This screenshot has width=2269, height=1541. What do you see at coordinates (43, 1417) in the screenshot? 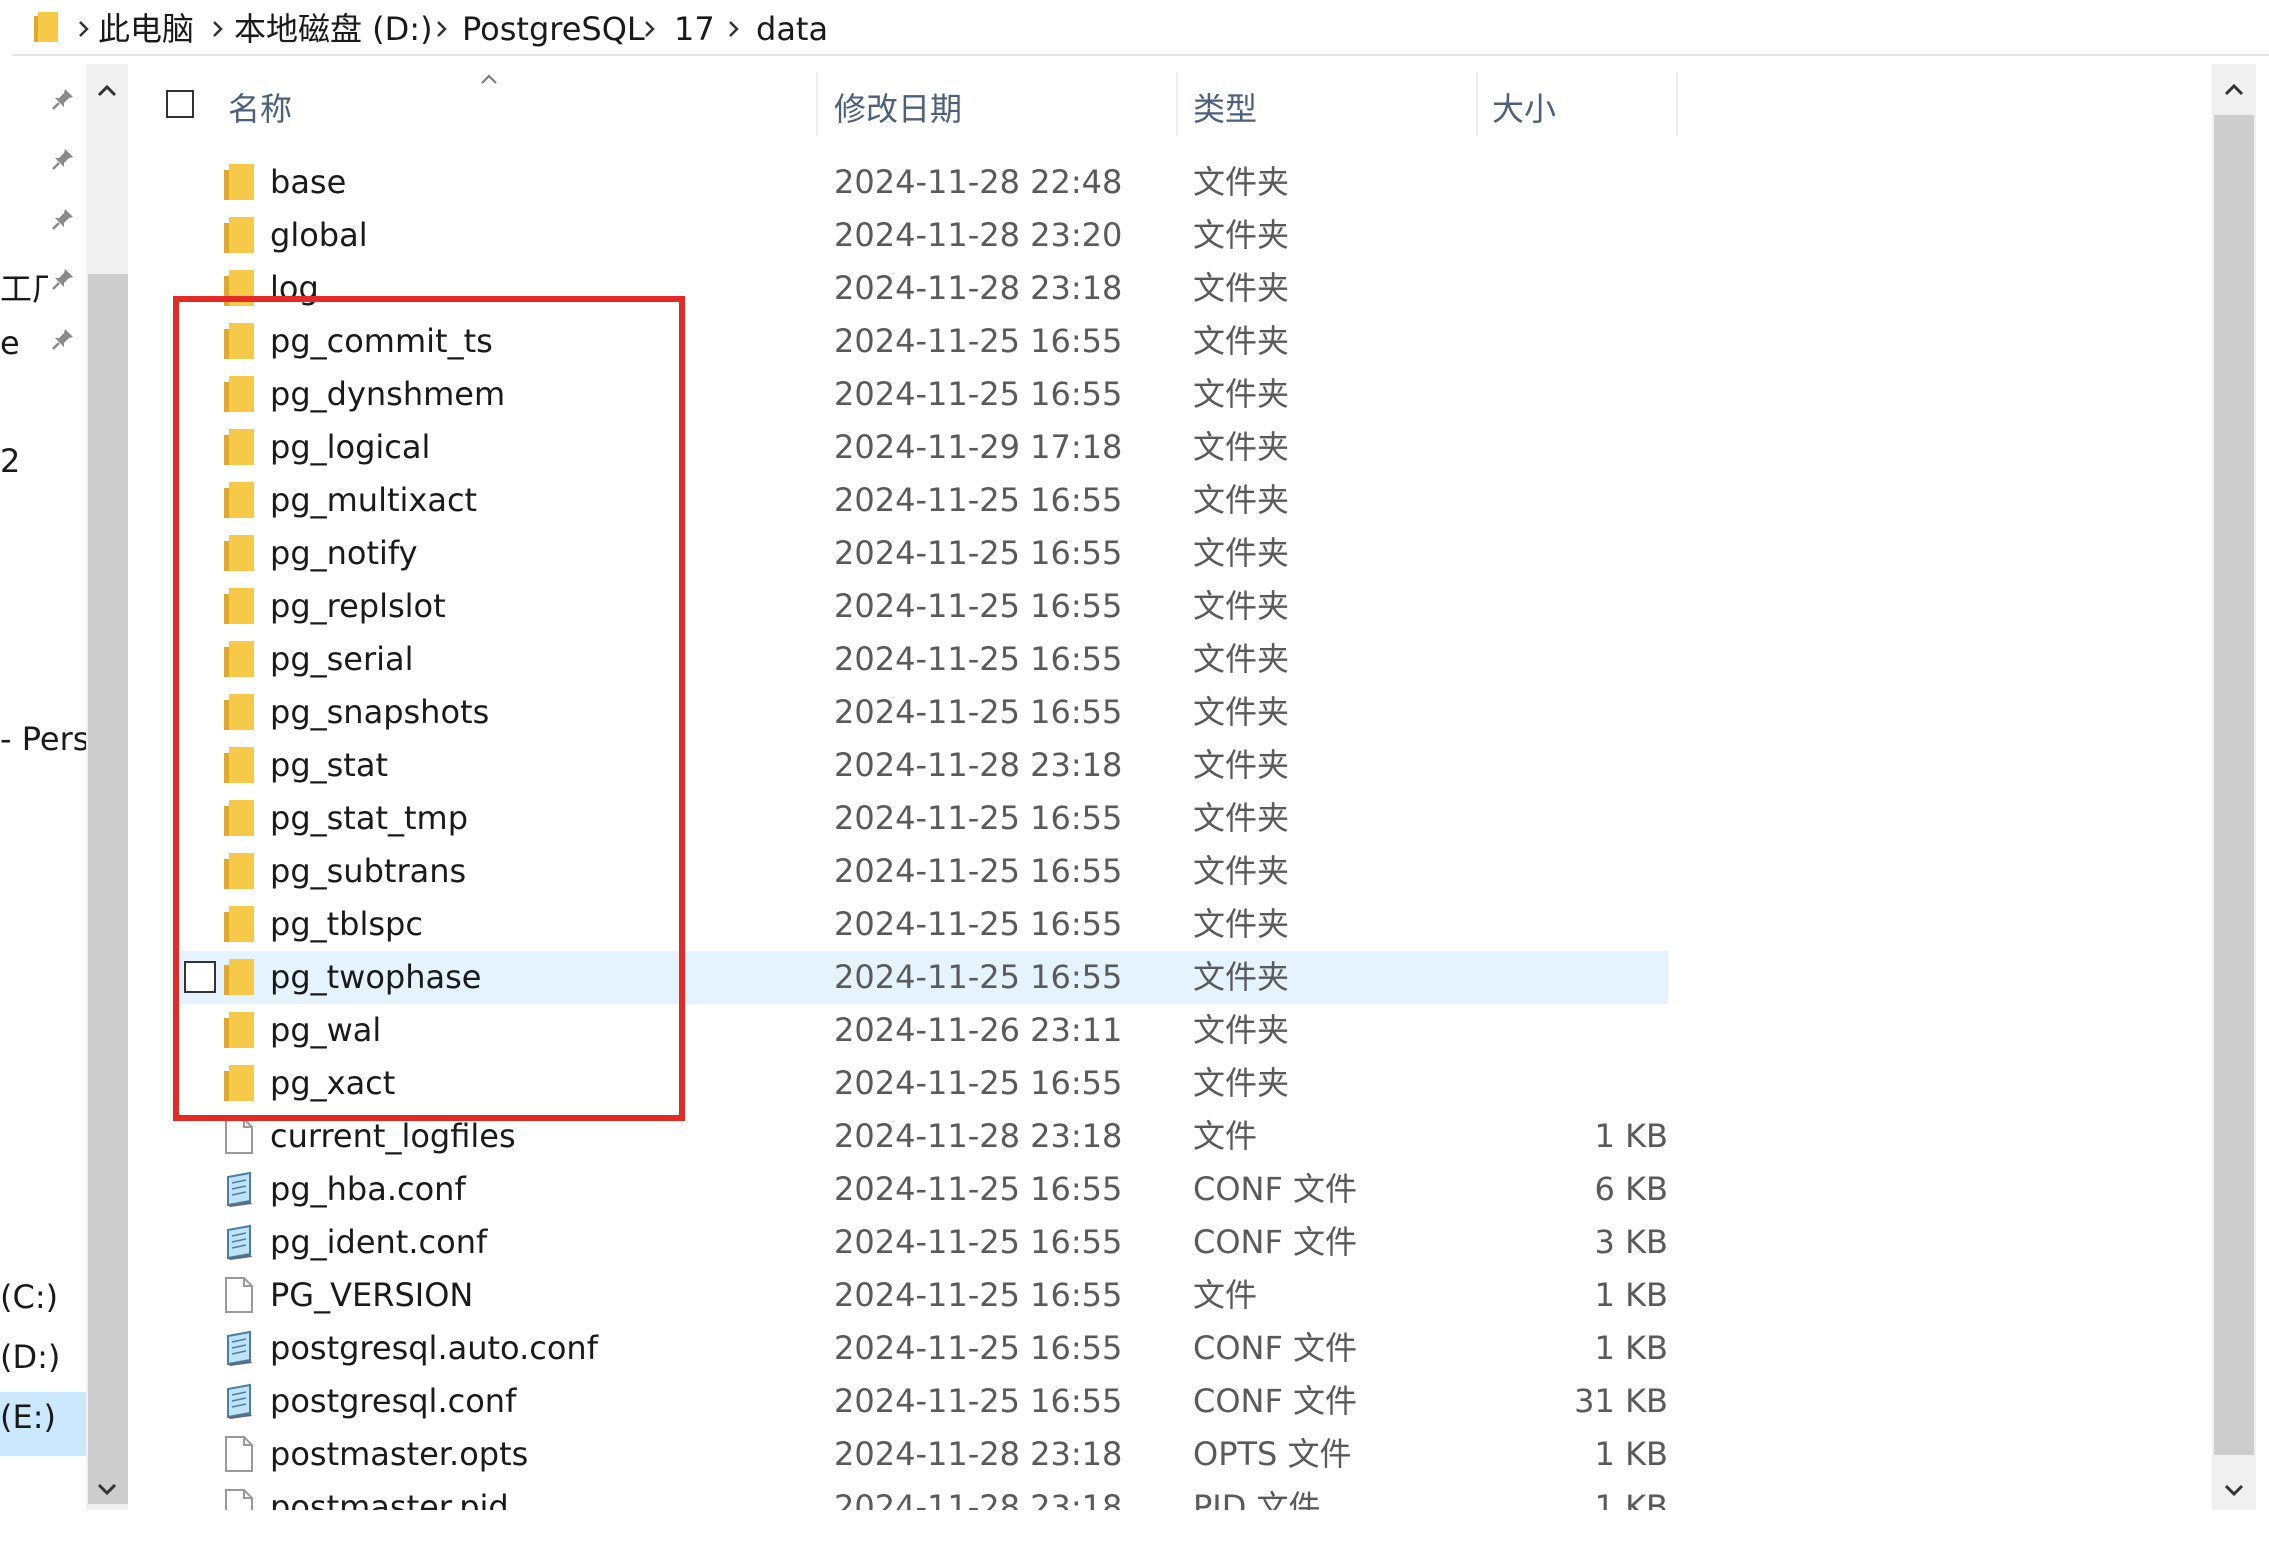
I see `nav-item-drive-e: (E:)` at bounding box center [43, 1417].